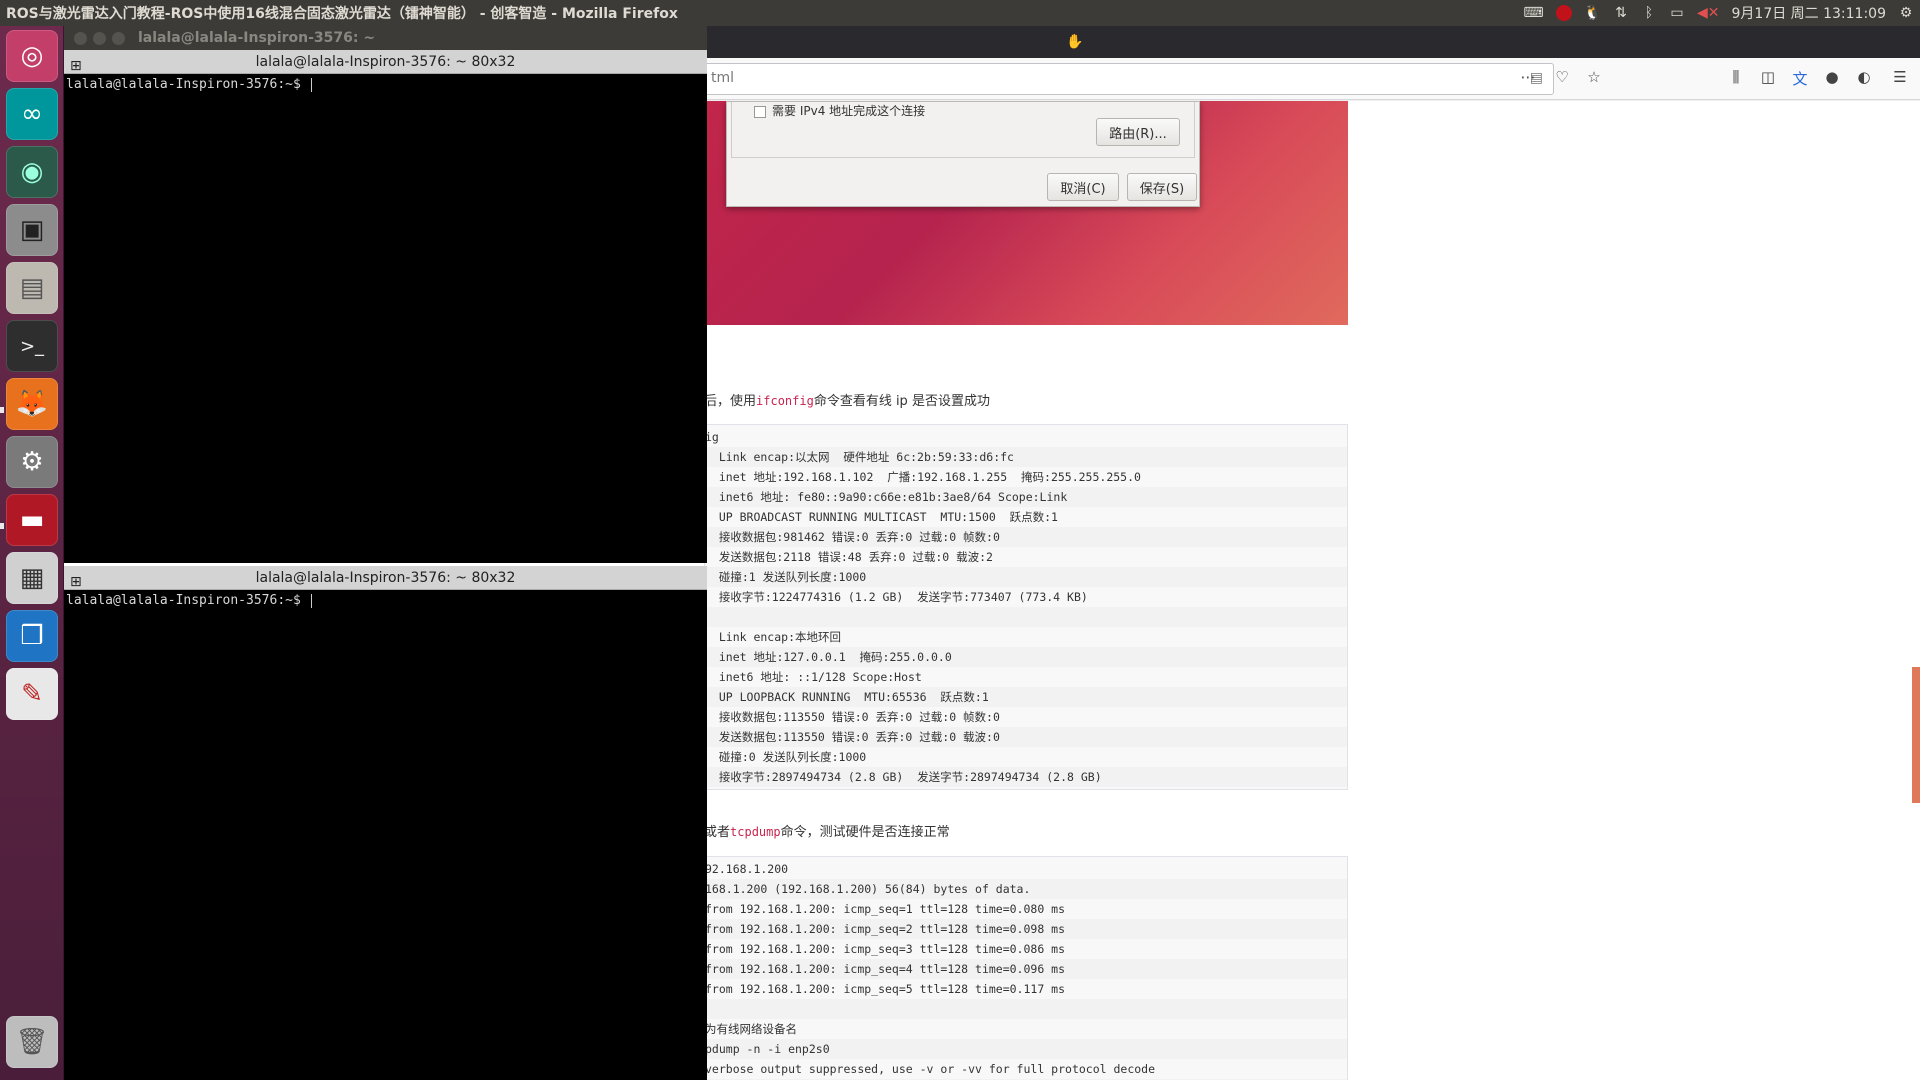 This screenshot has height=1080, width=1920. Describe the element at coordinates (1621, 13) in the screenshot. I see `network-icon: ⇅` at that location.